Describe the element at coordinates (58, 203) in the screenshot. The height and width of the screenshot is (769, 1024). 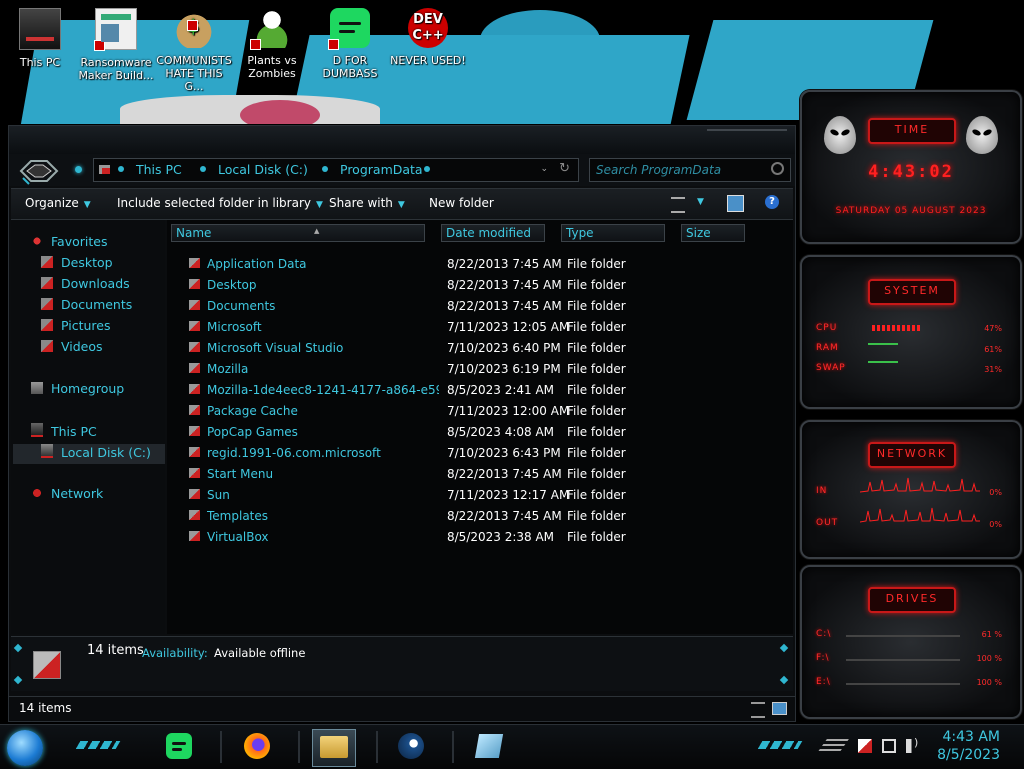
I see `organize-button: Organize ▼` at that location.